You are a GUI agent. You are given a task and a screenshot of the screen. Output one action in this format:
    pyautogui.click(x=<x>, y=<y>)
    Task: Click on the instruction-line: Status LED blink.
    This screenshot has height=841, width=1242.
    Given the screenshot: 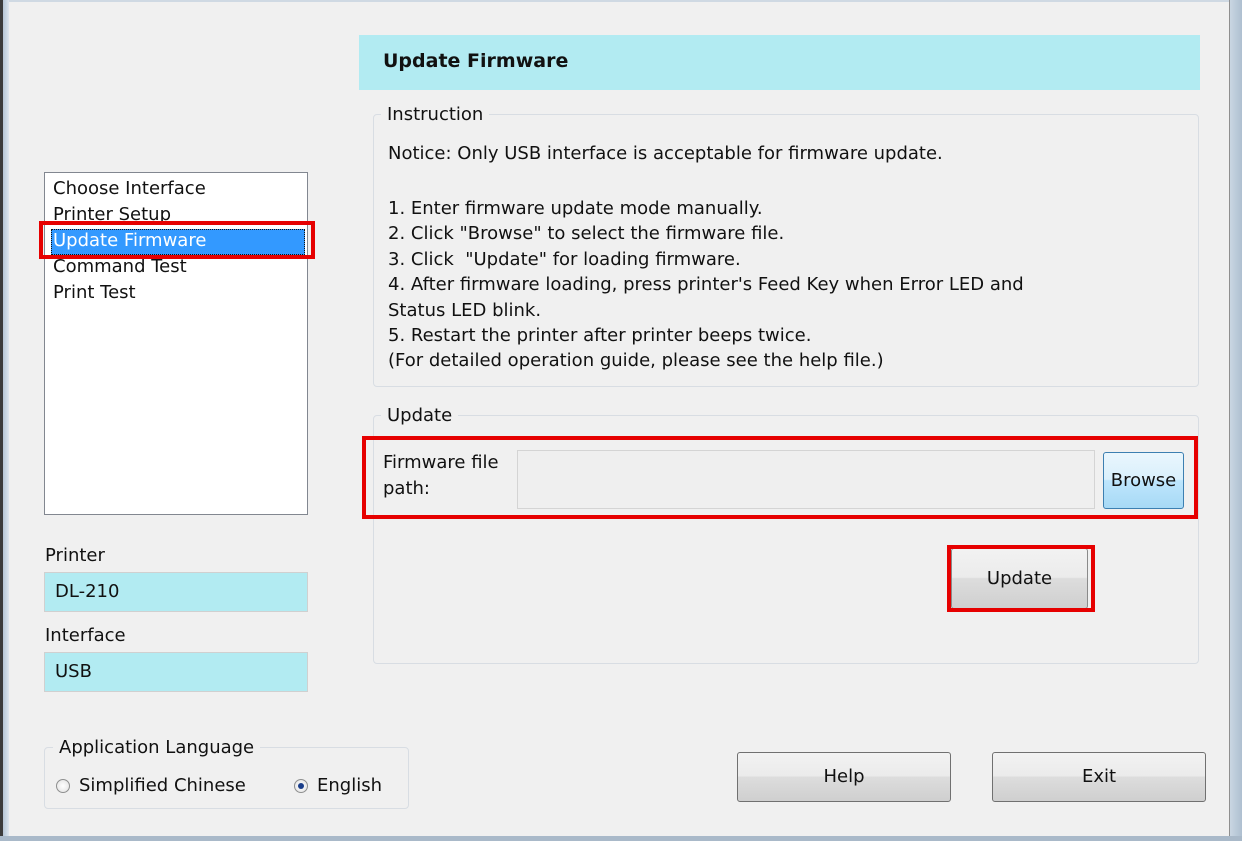 What is the action you would take?
    pyautogui.click(x=465, y=310)
    